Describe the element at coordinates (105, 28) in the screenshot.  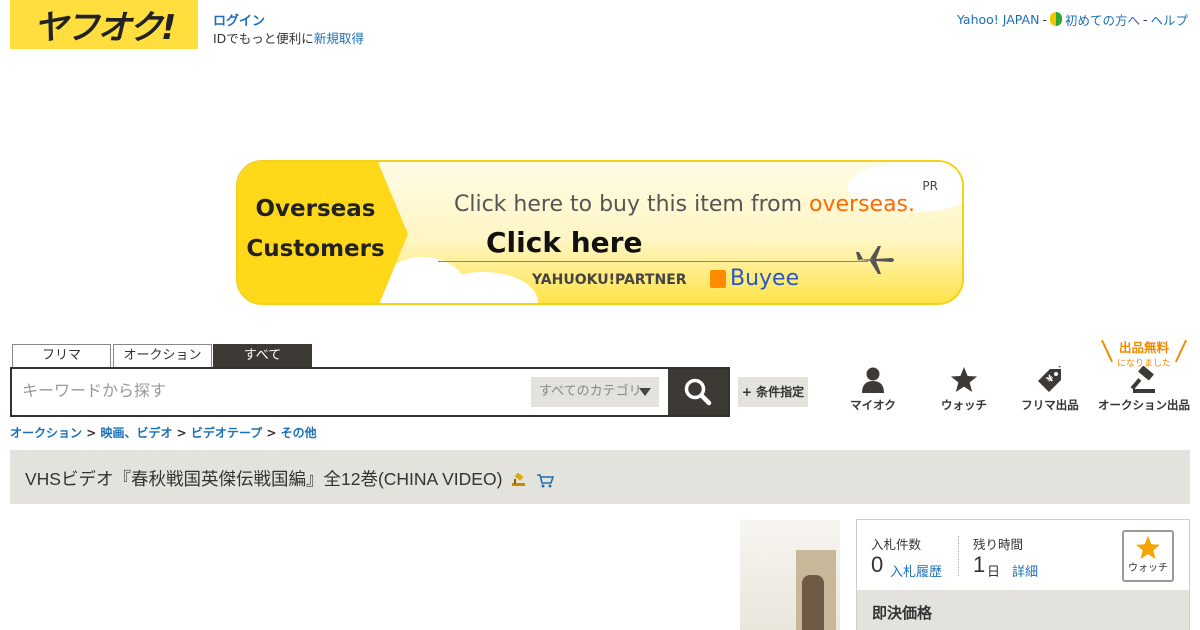
I see `logo-text: ヤフオク!` at that location.